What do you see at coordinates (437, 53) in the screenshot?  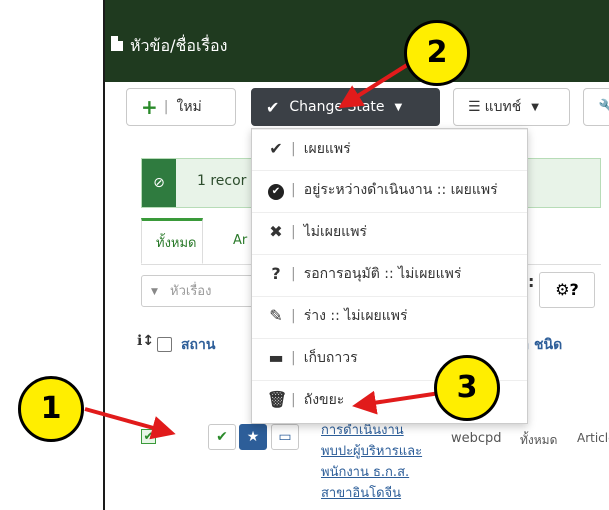 I see `annotation-badge-2: 2` at bounding box center [437, 53].